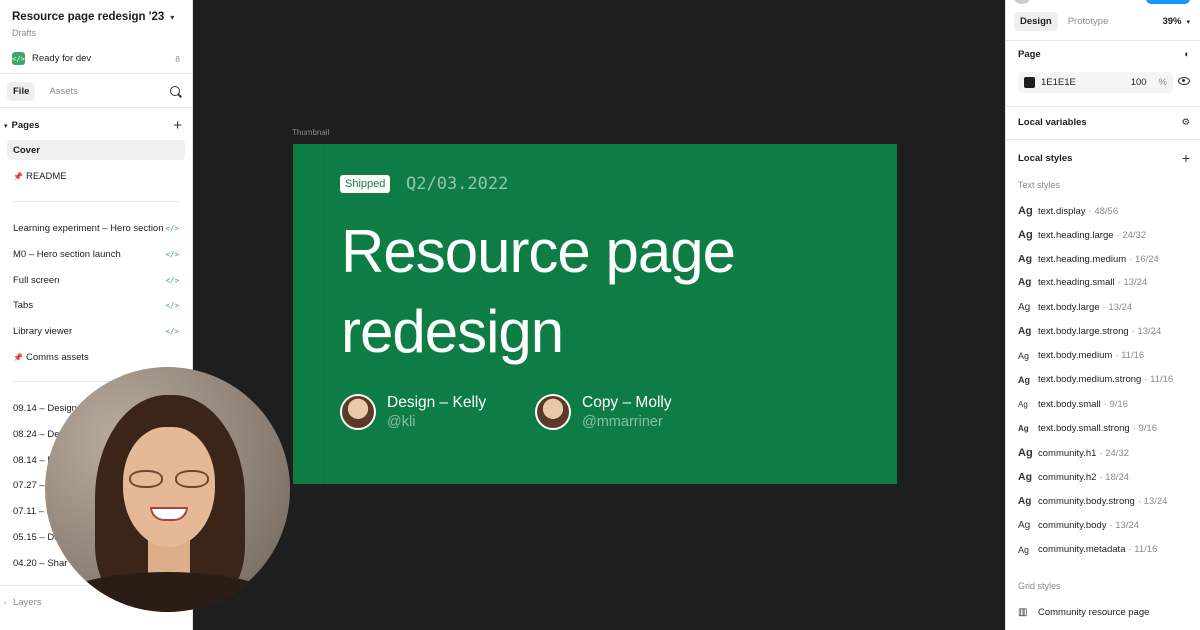 The image size is (1200, 630). I want to click on text-style-item: Ag text.heading.small · 13/24, so click(1104, 282).